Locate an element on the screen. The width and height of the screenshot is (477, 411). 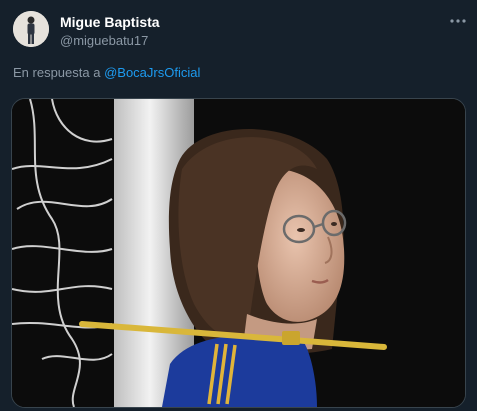
author-handle: @miguebatu17 is located at coordinates (104, 40).